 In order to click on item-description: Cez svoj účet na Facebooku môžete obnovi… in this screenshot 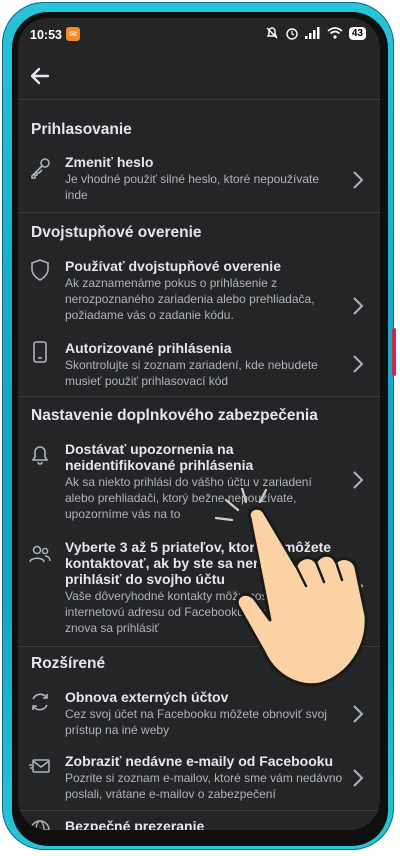, I will do `click(196, 722)`.